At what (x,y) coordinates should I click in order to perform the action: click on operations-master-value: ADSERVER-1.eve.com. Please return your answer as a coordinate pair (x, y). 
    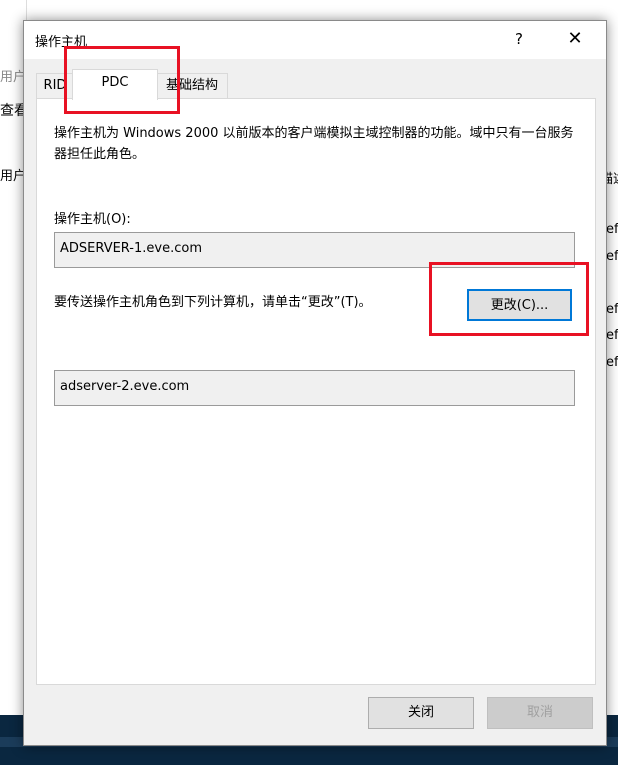
    Looking at the image, I should click on (131, 248).